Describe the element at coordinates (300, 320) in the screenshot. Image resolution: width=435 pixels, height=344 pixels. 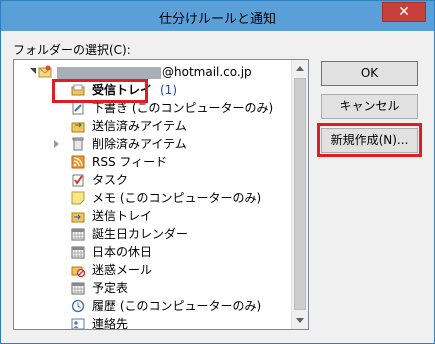
I see `scroll-down-icon` at that location.